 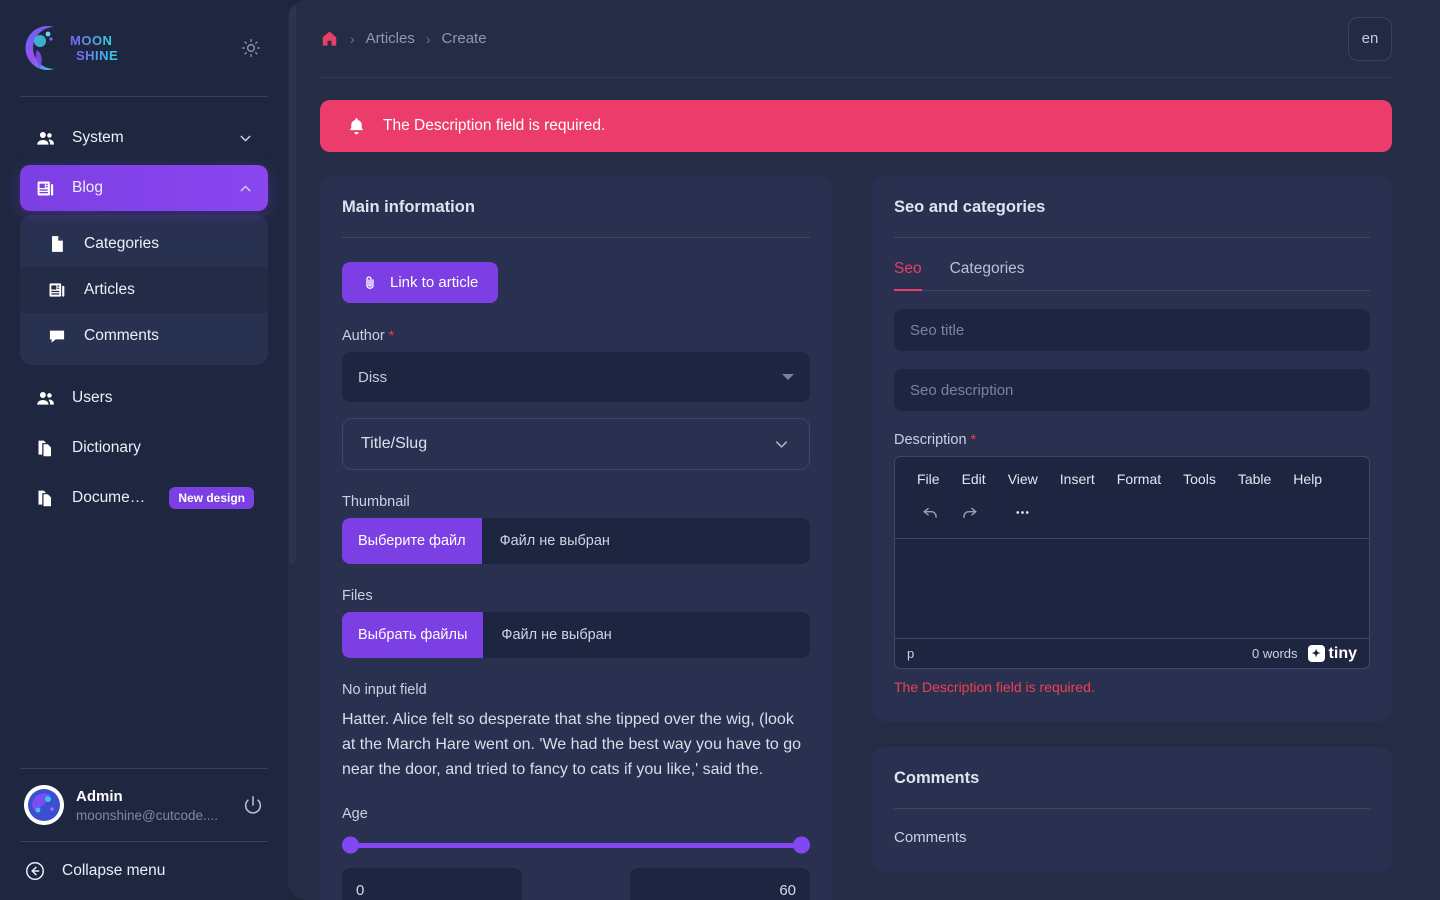 What do you see at coordinates (1304, 654) in the screenshot?
I see `editor-status-right: 0 words ✦ tiny` at bounding box center [1304, 654].